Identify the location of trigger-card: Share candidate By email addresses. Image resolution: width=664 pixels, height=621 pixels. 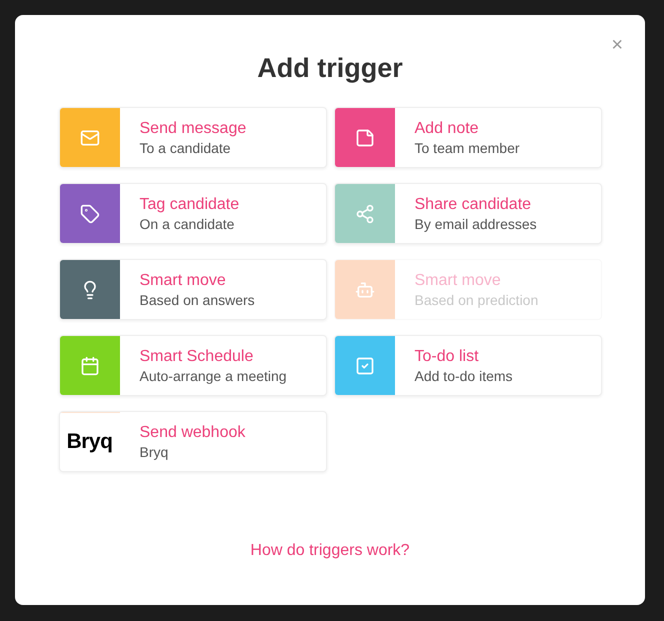
(468, 213).